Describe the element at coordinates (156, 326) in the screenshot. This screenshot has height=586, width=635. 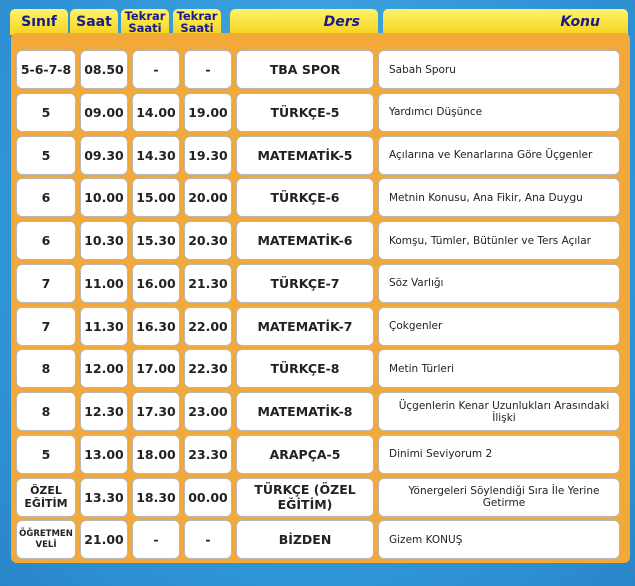
I see `cell-t1: 16.30` at that location.